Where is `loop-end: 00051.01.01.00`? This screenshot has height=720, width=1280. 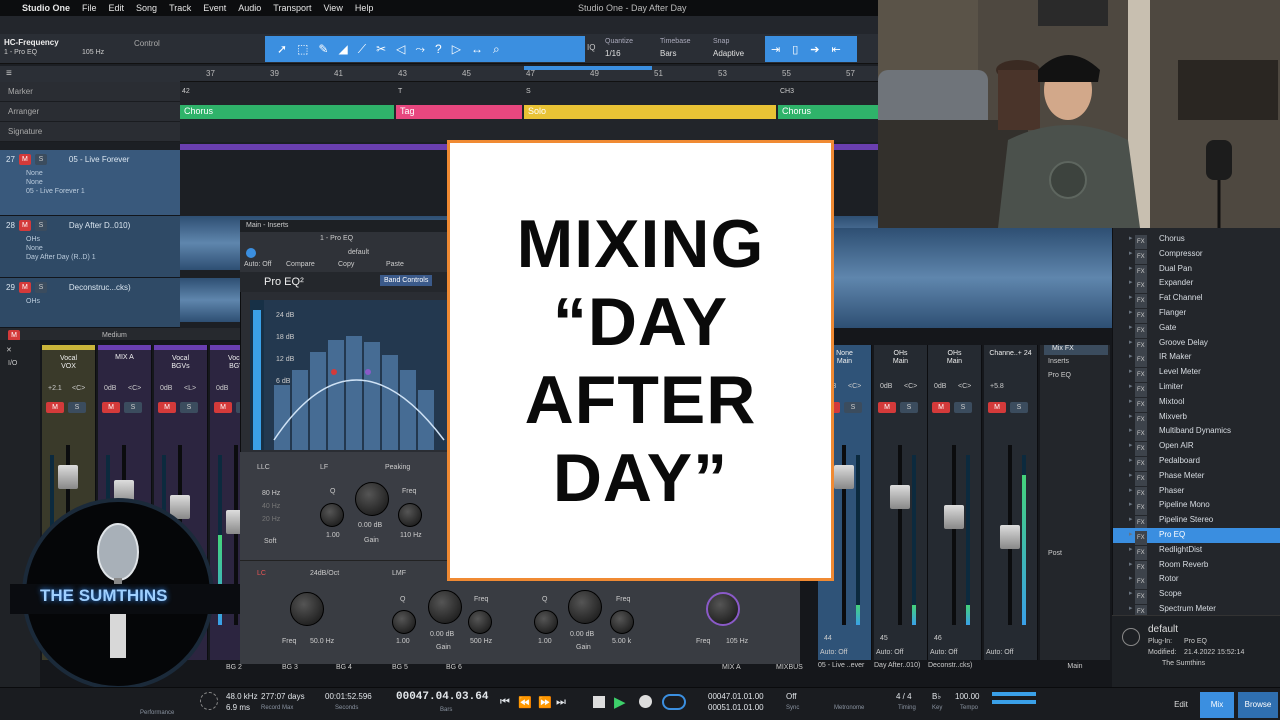
loop-end: 00051.01.01.00 is located at coordinates (736, 707).